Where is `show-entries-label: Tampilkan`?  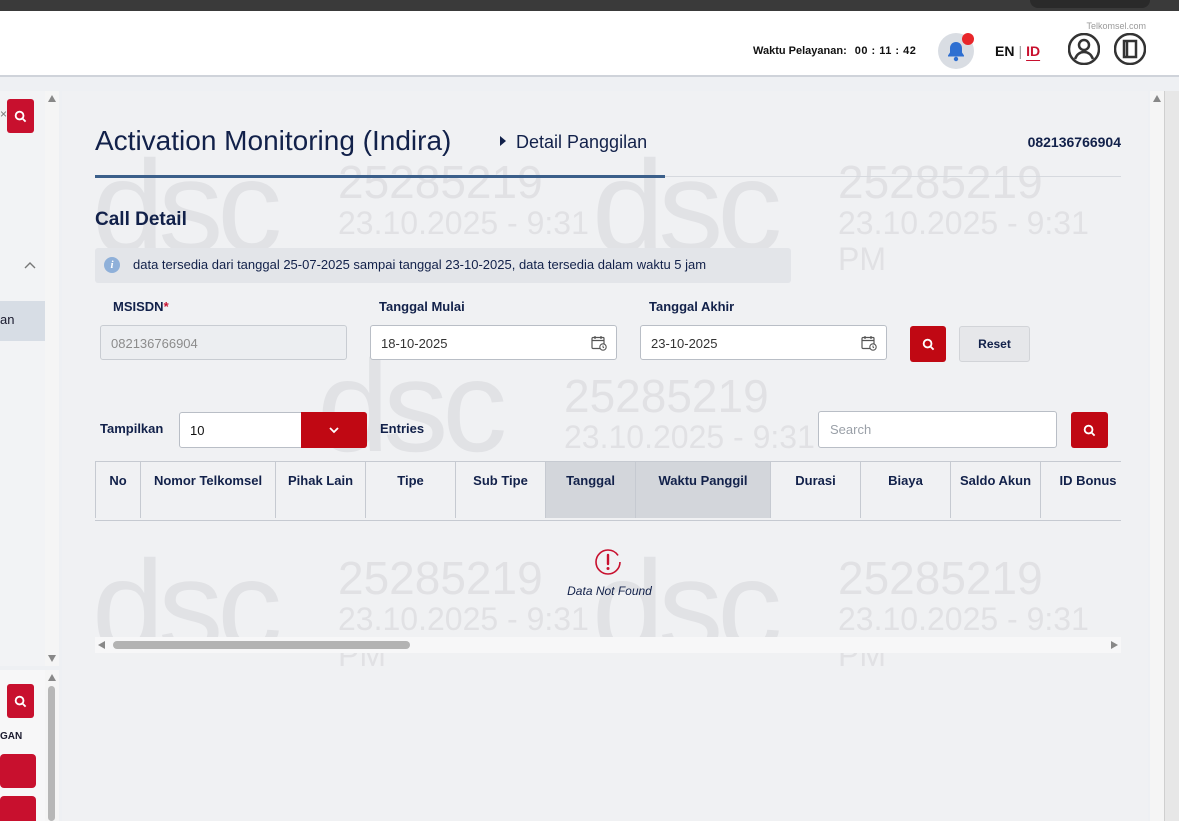 show-entries-label: Tampilkan is located at coordinates (132, 428).